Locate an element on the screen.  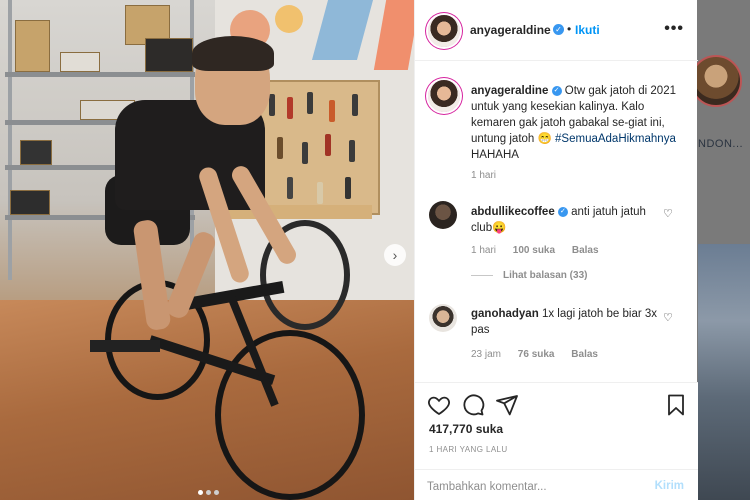
next-arrow-icon: › is located at coordinates (395, 255).